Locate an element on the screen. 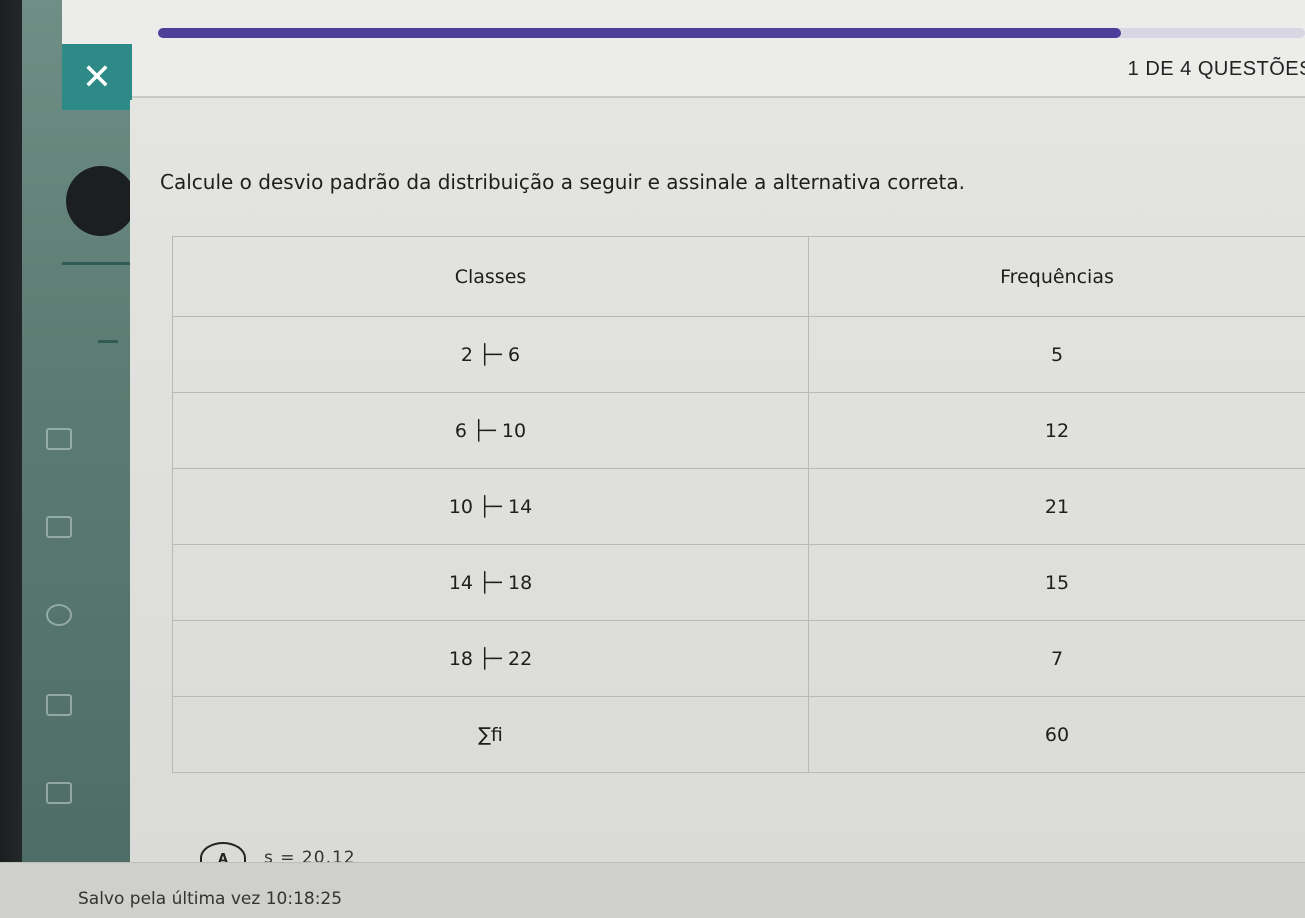 The height and width of the screenshot is (918, 1305). table-row: 10 ├─ 14 21 is located at coordinates (738, 506).